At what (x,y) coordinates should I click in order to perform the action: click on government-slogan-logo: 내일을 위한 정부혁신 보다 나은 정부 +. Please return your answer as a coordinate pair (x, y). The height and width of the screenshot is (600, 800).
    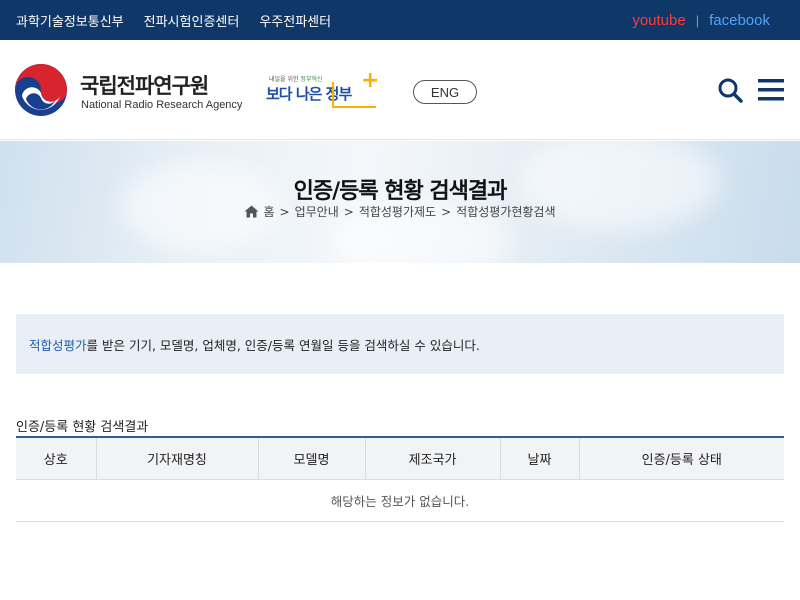
    Looking at the image, I should click on (325, 90).